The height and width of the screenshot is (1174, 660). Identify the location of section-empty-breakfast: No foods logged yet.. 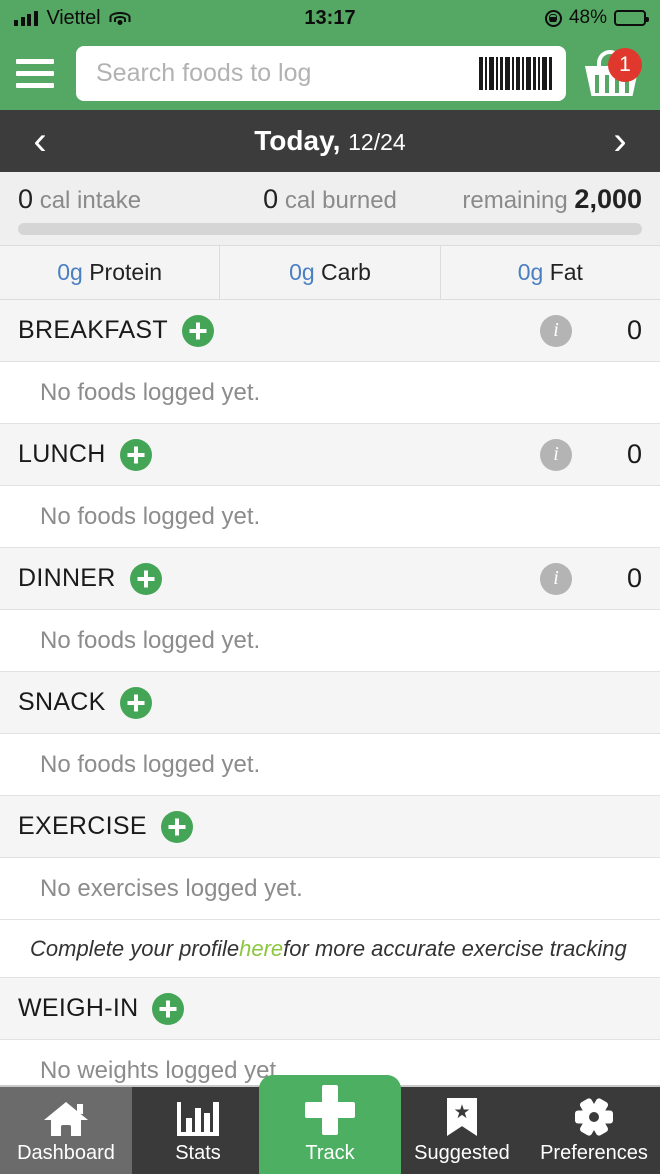
(150, 392).